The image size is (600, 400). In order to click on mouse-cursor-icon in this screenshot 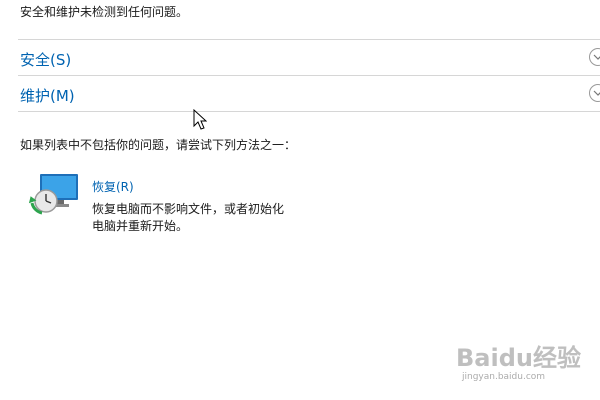, I will do `click(200, 121)`.